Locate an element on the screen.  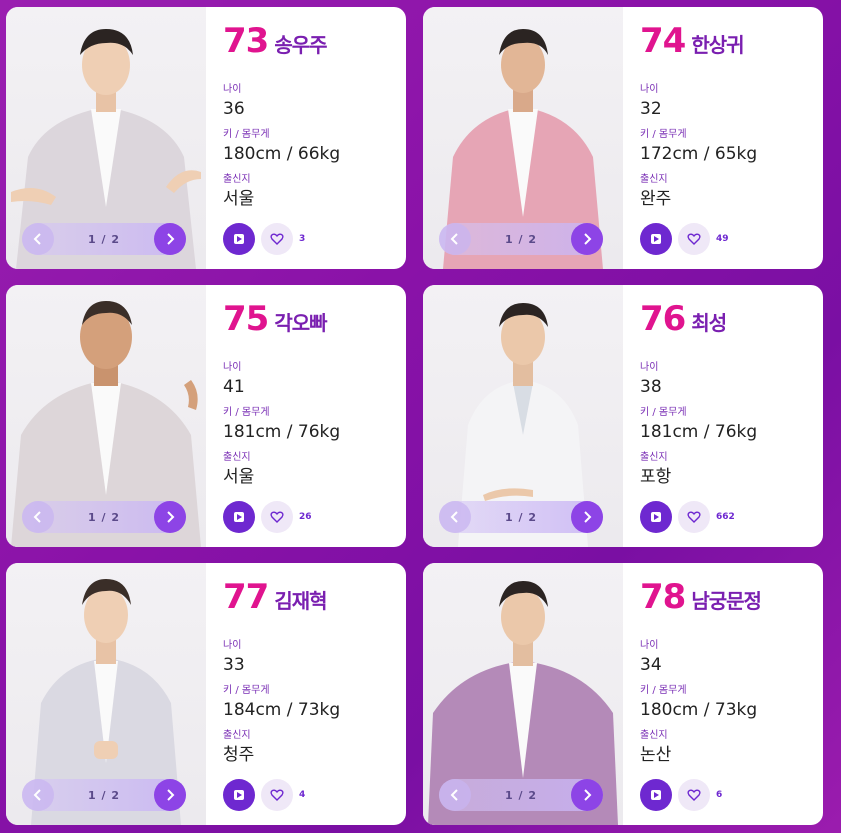
contestant-number: 77 is located at coordinates (246, 597).